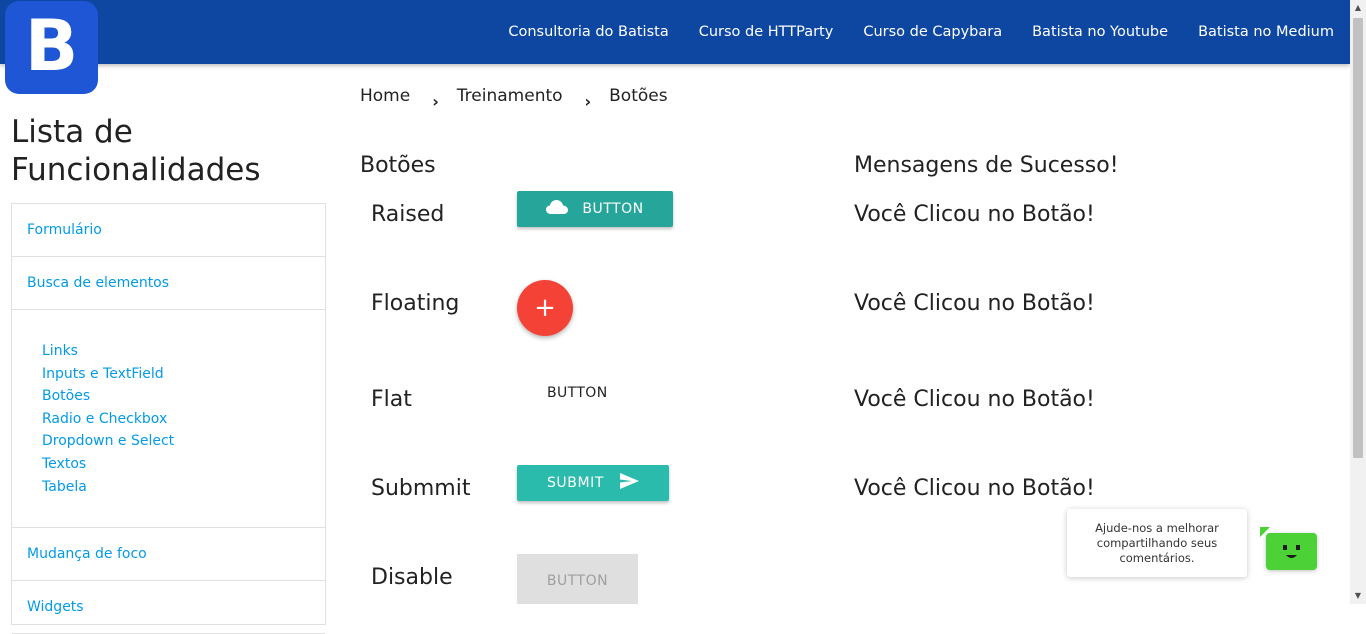 This screenshot has height=634, width=1366. What do you see at coordinates (183, 419) in the screenshot?
I see `sidebar-subitem-radio: Radio e Checkbox` at bounding box center [183, 419].